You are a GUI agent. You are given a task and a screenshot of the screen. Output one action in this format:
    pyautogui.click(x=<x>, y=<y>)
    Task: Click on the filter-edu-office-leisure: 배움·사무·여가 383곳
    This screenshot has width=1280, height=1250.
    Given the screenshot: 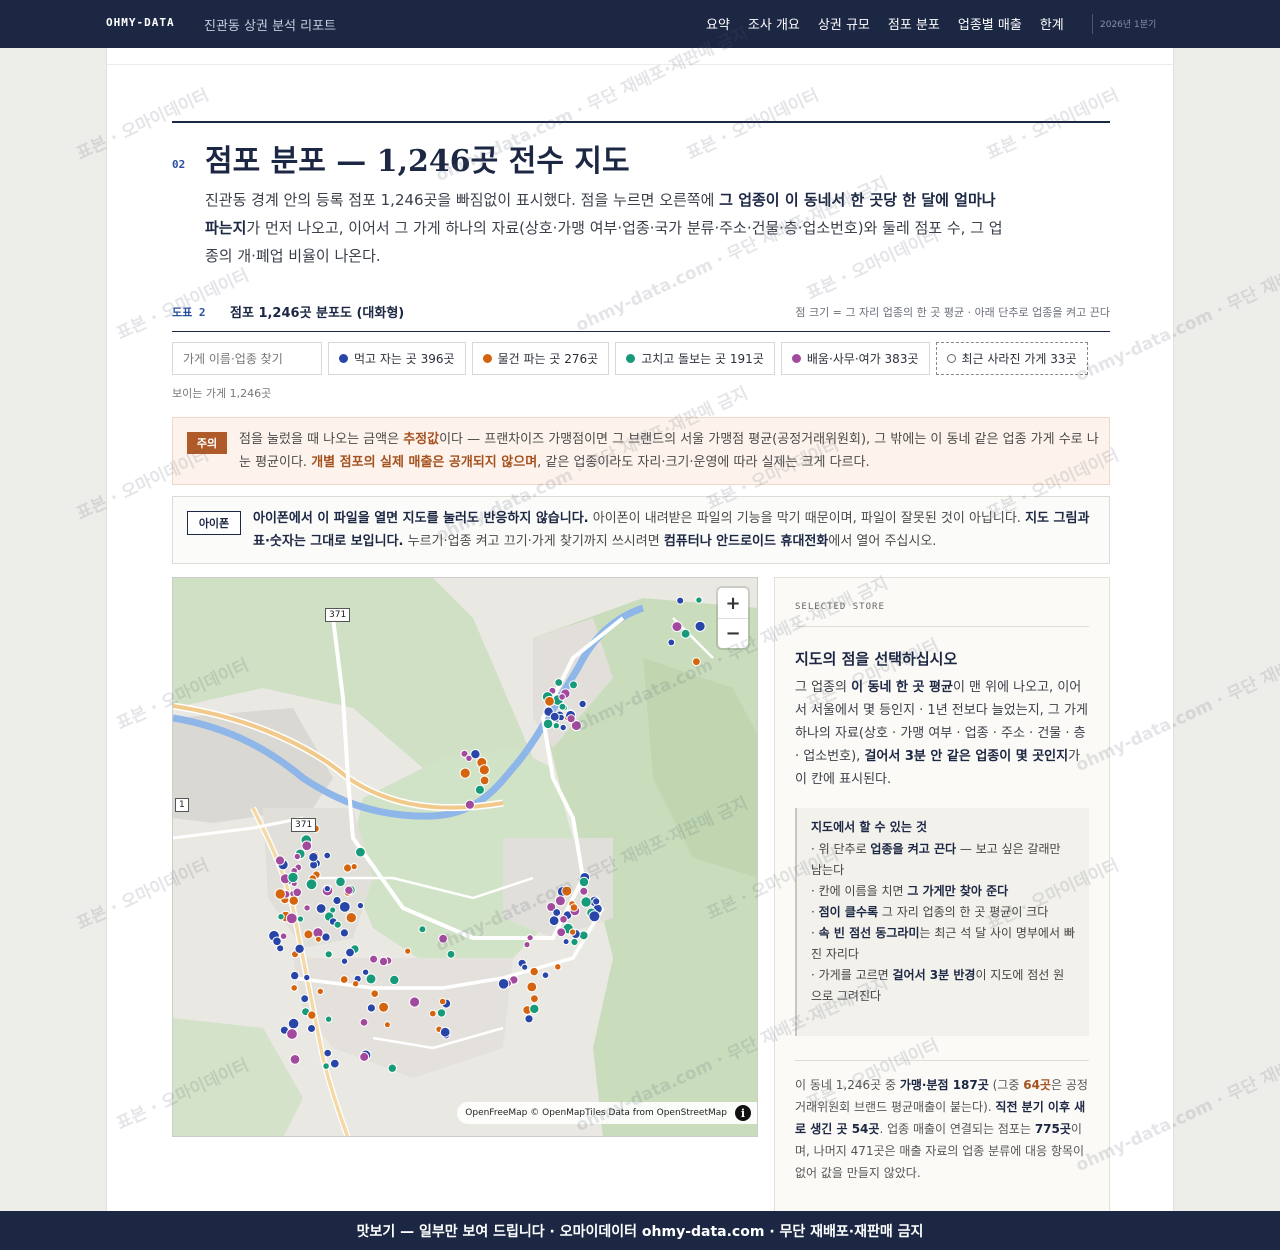 What is the action you would take?
    pyautogui.click(x=855, y=358)
    